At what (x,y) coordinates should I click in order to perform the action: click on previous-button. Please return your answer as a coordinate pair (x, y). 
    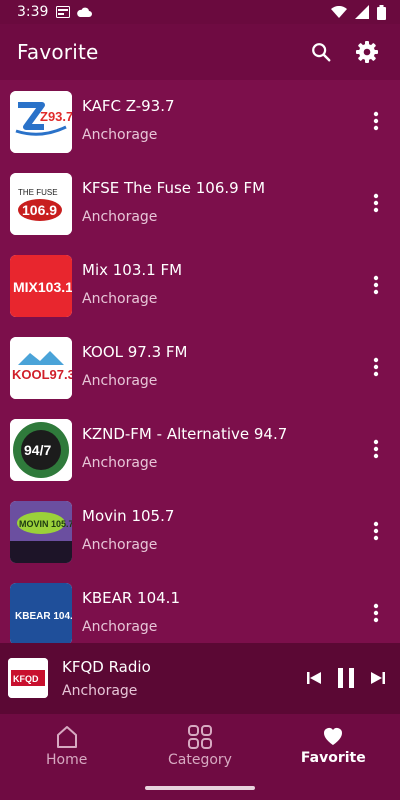
    Looking at the image, I should click on (314, 678).